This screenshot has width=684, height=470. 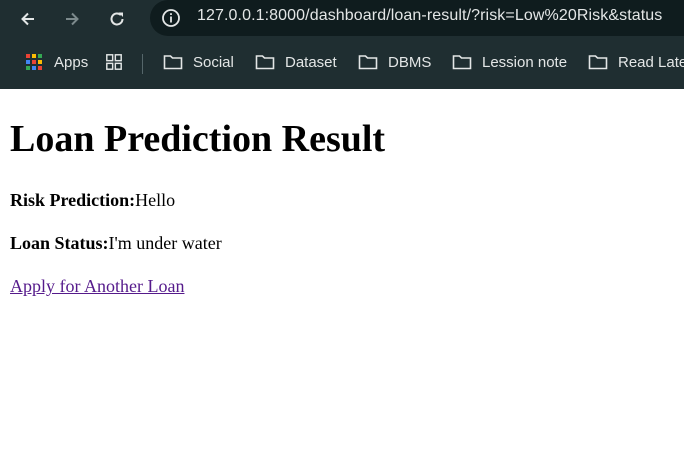 I want to click on bookmark-folder-read-later: Read Later, so click(x=636, y=62).